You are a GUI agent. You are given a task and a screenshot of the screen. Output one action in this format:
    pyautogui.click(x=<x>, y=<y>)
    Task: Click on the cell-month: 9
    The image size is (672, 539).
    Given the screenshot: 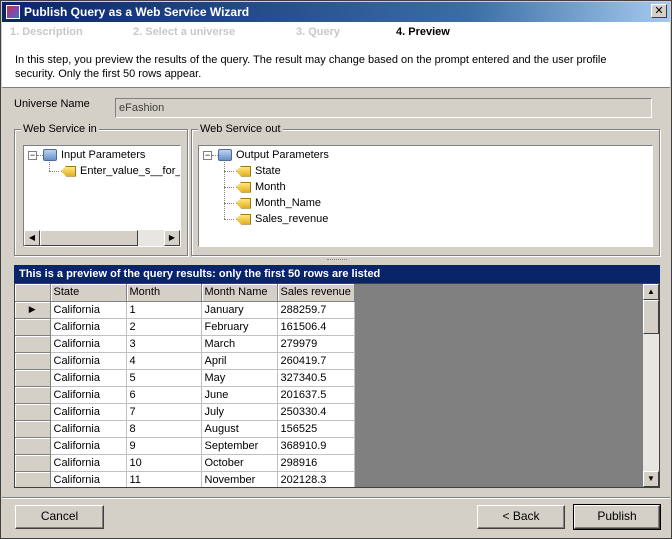 What is the action you would take?
    pyautogui.click(x=164, y=446)
    